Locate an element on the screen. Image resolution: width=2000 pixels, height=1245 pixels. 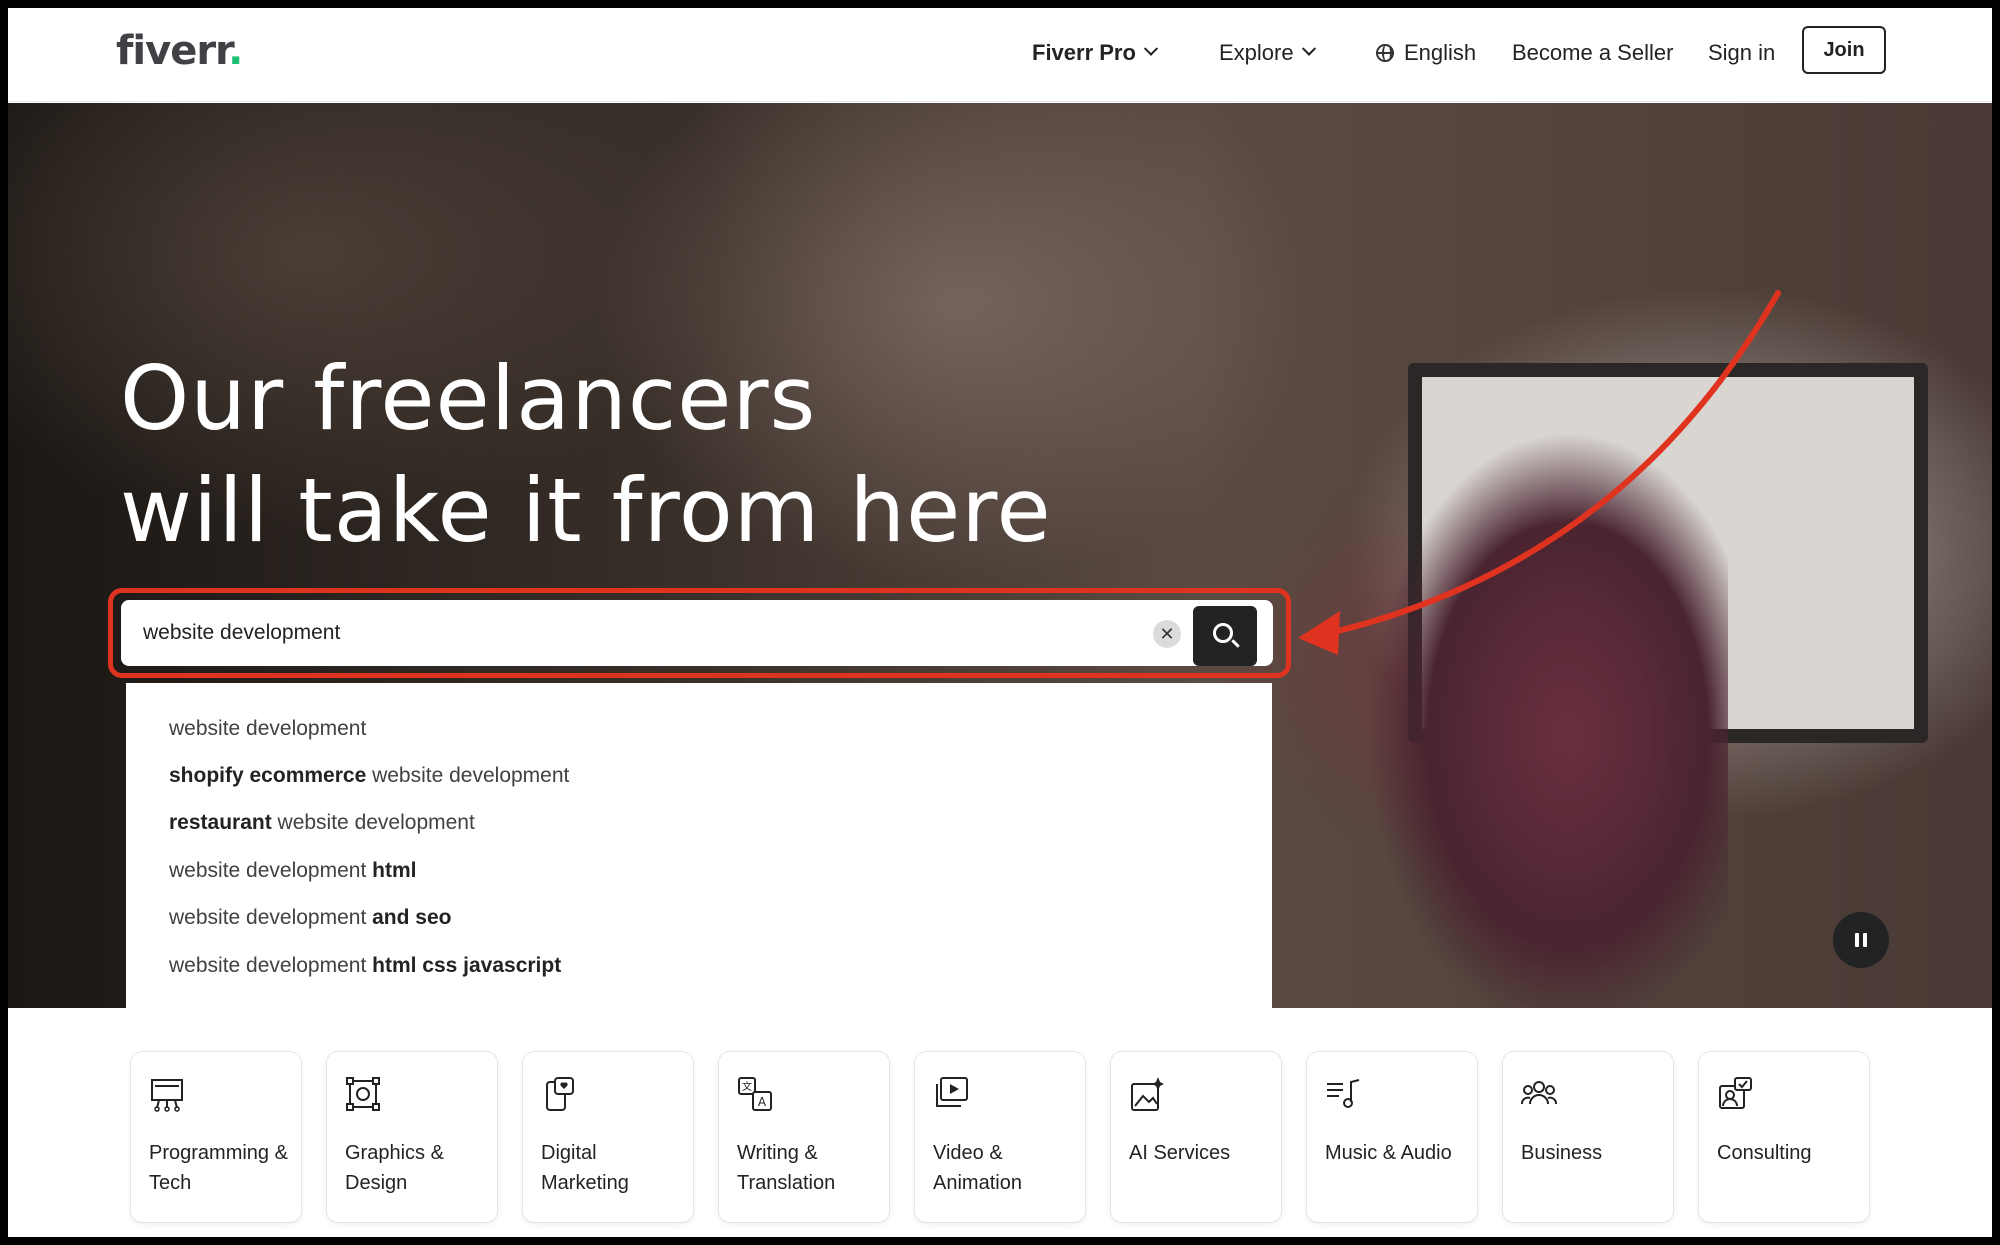
nav-language: English is located at coordinates (1426, 53).